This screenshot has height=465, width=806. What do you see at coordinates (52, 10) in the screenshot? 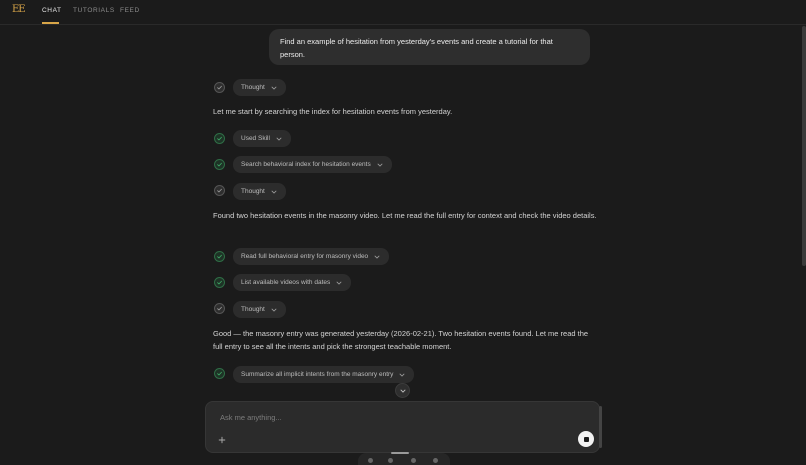
I see `tab-chat: CHAT` at bounding box center [52, 10].